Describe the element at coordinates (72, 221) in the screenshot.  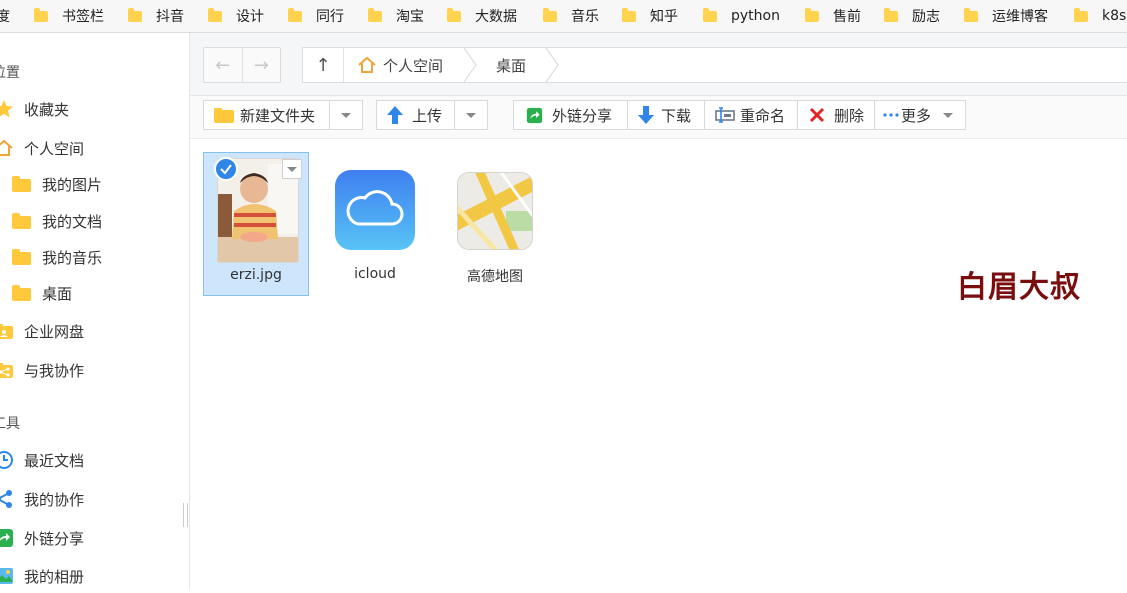
I see `sidebar-item-label: 我的文档` at that location.